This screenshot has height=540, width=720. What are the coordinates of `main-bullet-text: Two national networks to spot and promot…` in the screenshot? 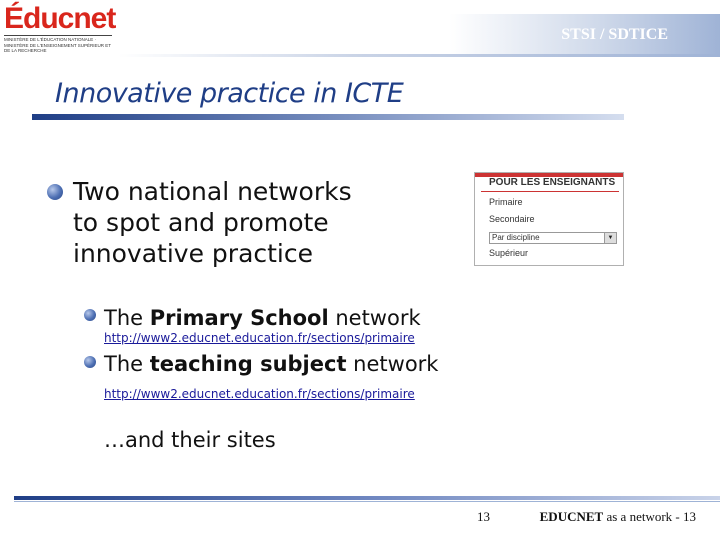 It's located at (212, 222).